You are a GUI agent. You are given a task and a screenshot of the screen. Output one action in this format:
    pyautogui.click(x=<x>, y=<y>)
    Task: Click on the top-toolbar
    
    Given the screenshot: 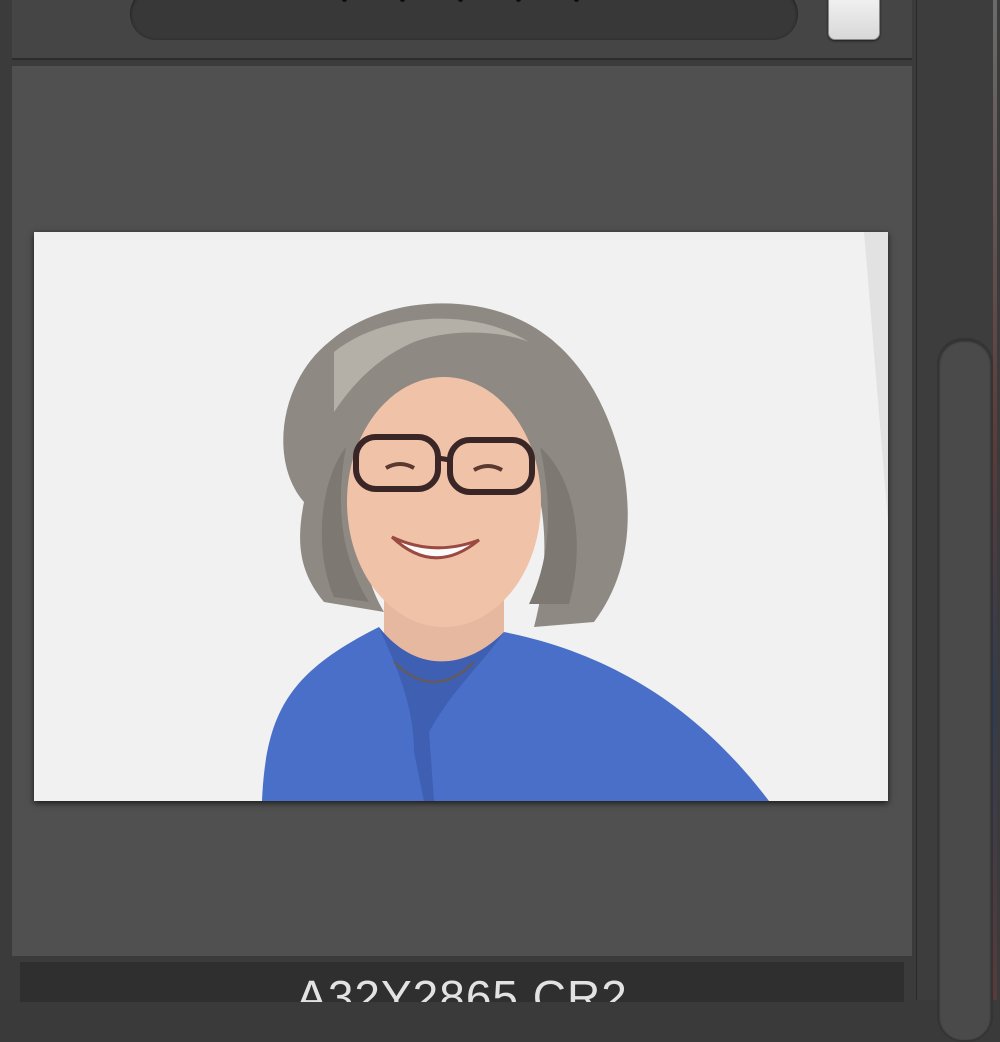 What is the action you would take?
    pyautogui.click(x=462, y=30)
    